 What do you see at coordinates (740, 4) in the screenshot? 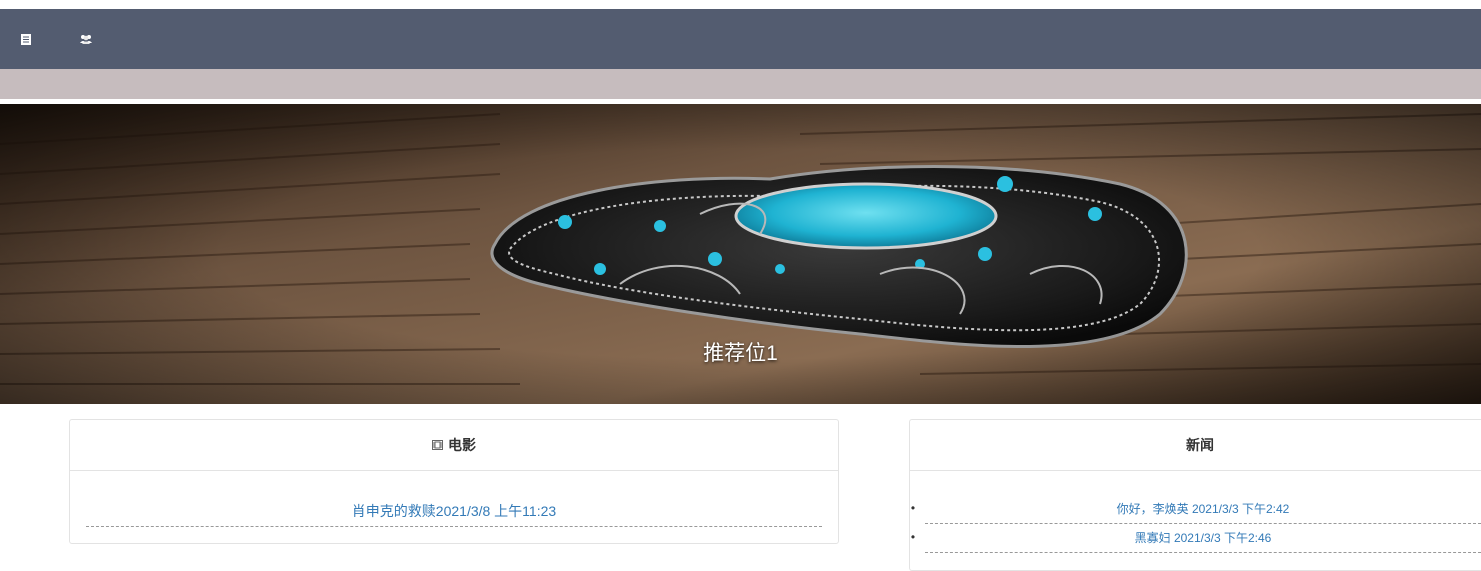
I see `top-strip` at bounding box center [740, 4].